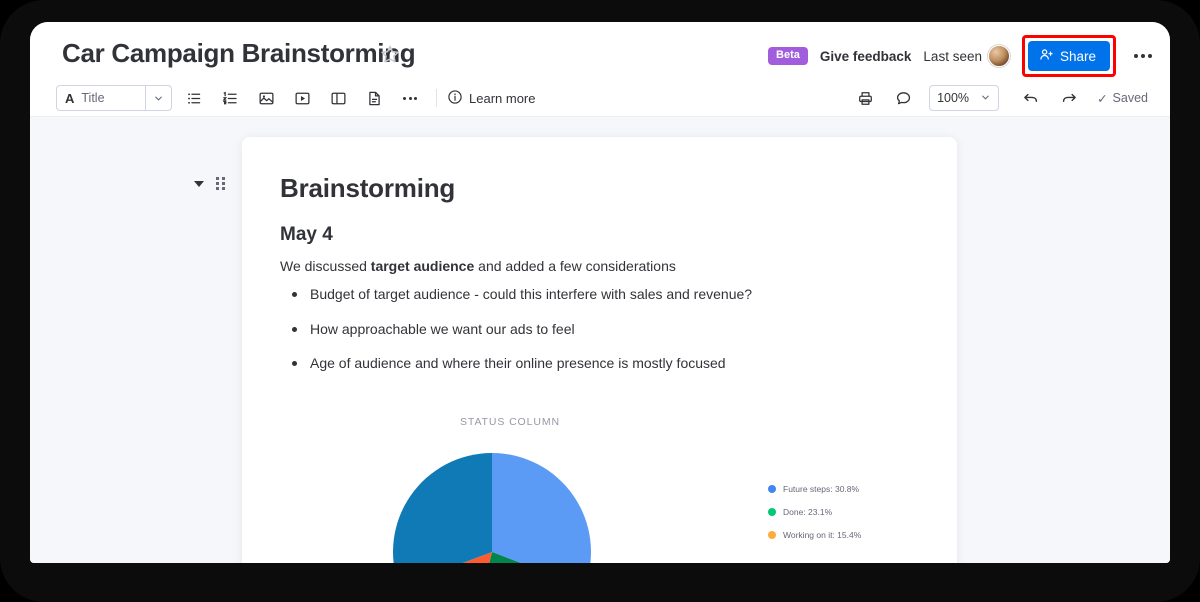  What do you see at coordinates (1077, 56) in the screenshot?
I see `share-button-label: Share` at bounding box center [1077, 56].